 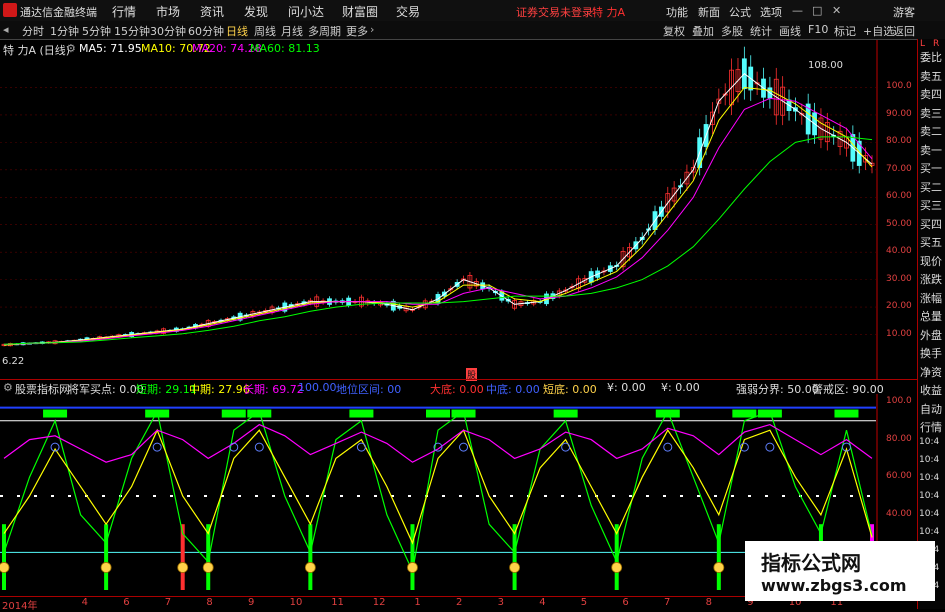 What do you see at coordinates (58, 12) in the screenshot?
I see `app-title: 通达信金融终端` at bounding box center [58, 12].